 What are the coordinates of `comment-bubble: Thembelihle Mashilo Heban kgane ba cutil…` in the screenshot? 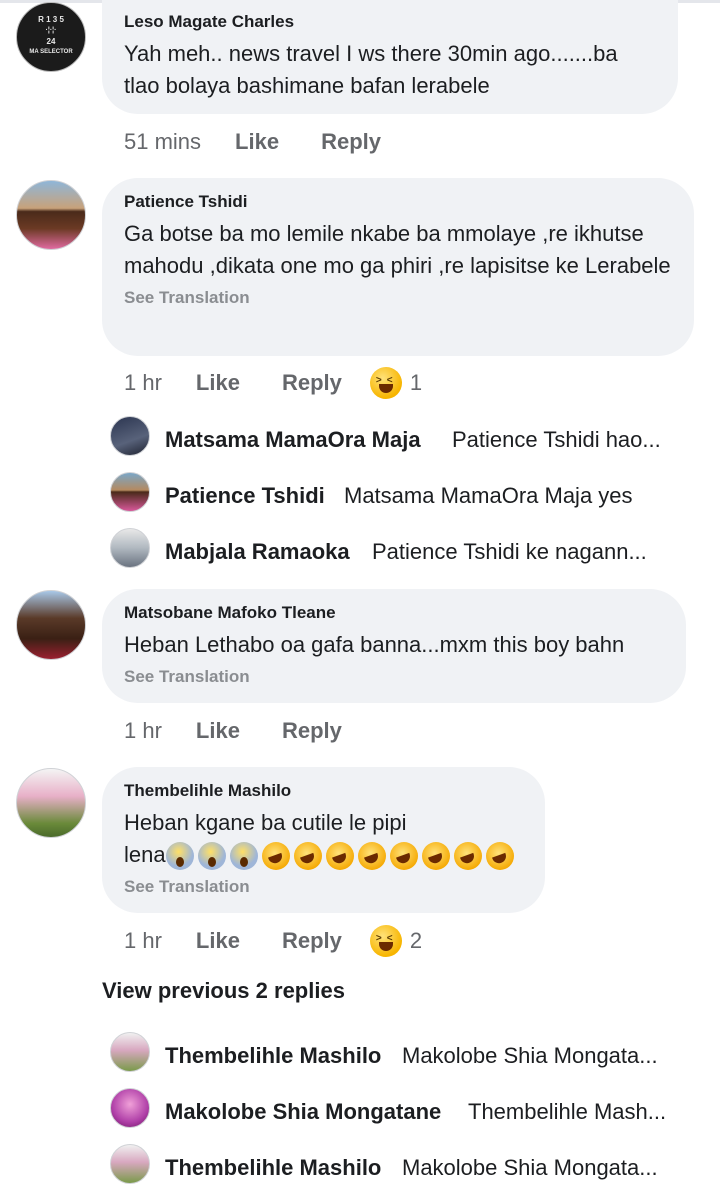 It's located at (323, 840).